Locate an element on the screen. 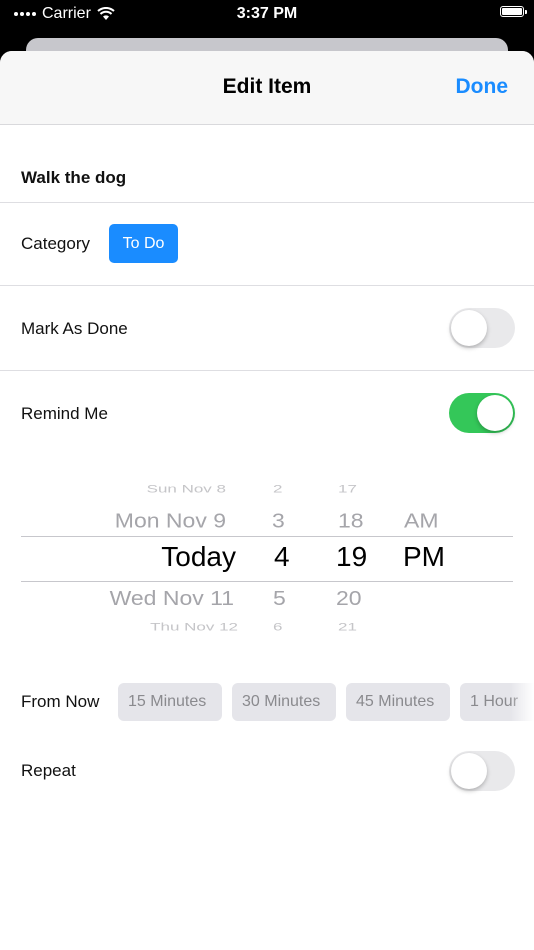 The width and height of the screenshot is (534, 950). remind-me-row: Remind Me is located at coordinates (267, 413).